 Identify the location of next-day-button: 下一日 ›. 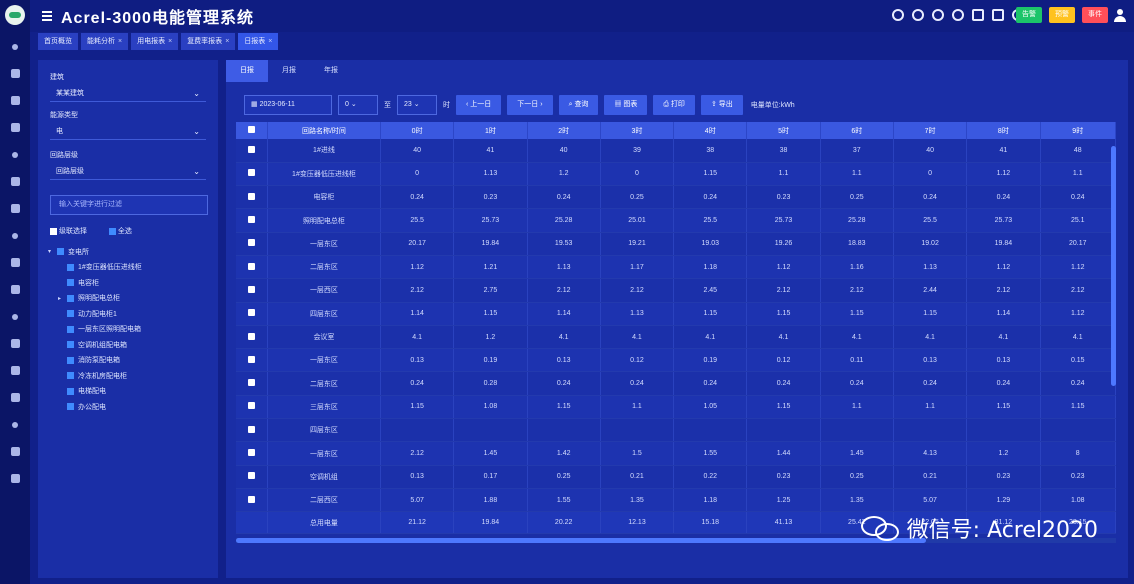
(530, 105).